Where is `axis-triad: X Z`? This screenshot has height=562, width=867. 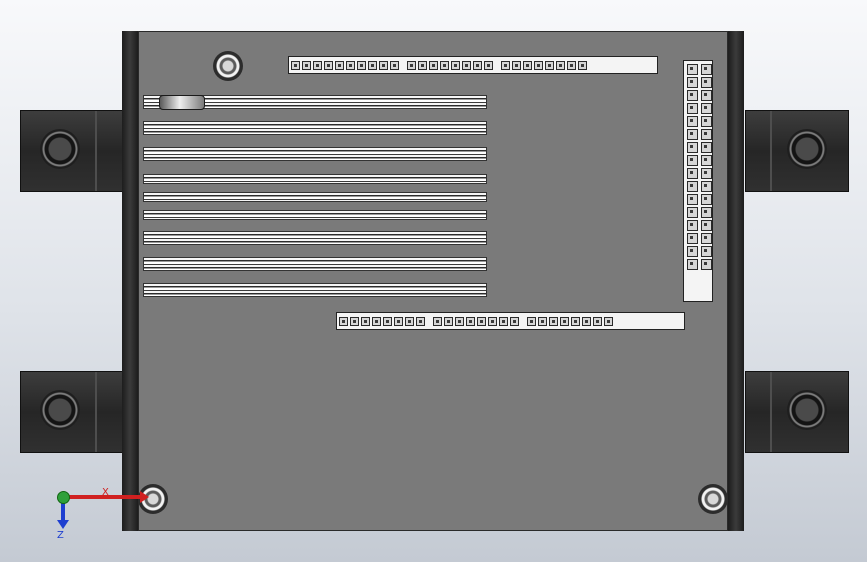
axis-triad: X Z is located at coordinates (100, 513).